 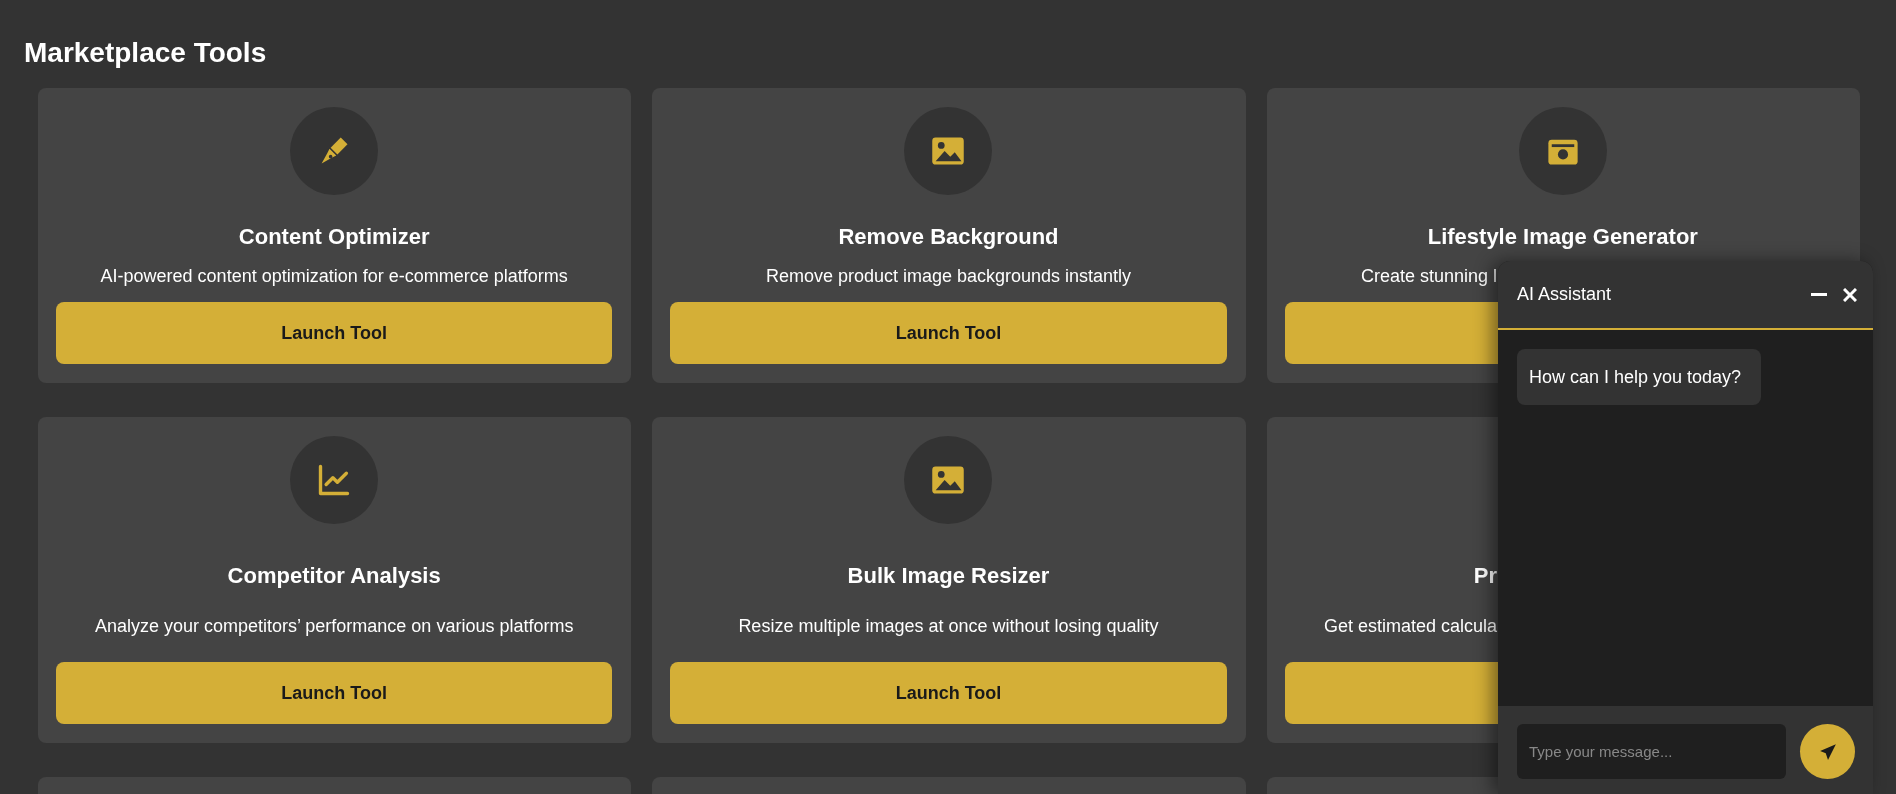 I want to click on send-button, so click(x=1827, y=751).